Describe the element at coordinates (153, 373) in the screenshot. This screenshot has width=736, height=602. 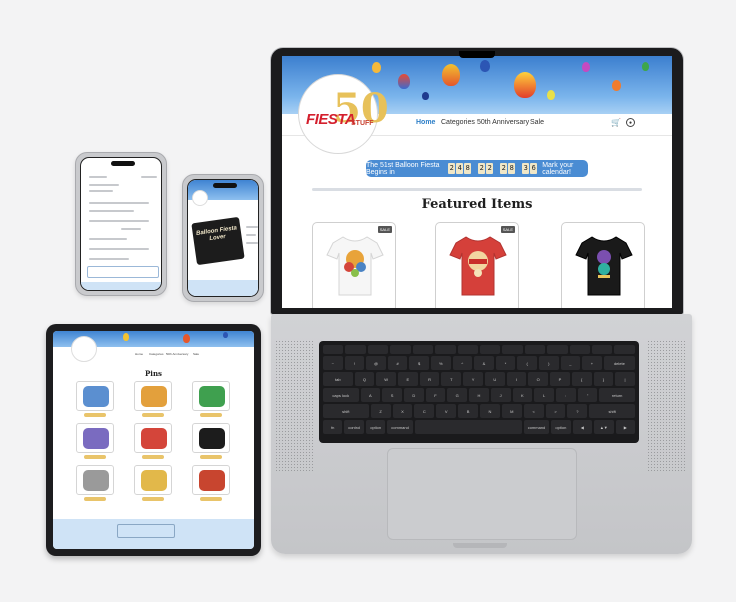
I see `pins-title: Pins` at that location.